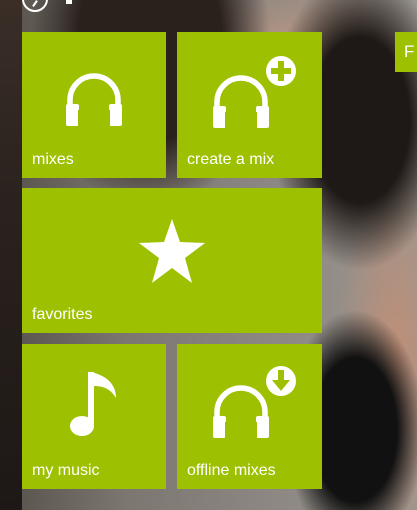 The image size is (417, 510). Describe the element at coordinates (256, 91) in the screenshot. I see `headphones-plus-icon` at that location.